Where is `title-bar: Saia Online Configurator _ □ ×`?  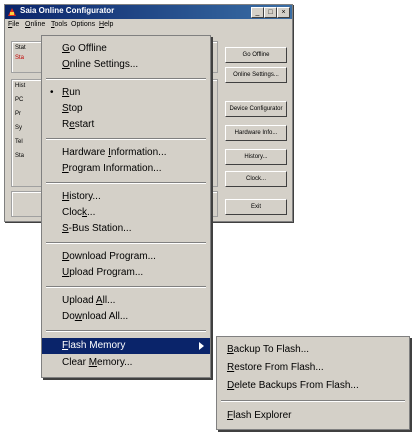 title-bar: Saia Online Configurator _ □ × is located at coordinates (148, 12).